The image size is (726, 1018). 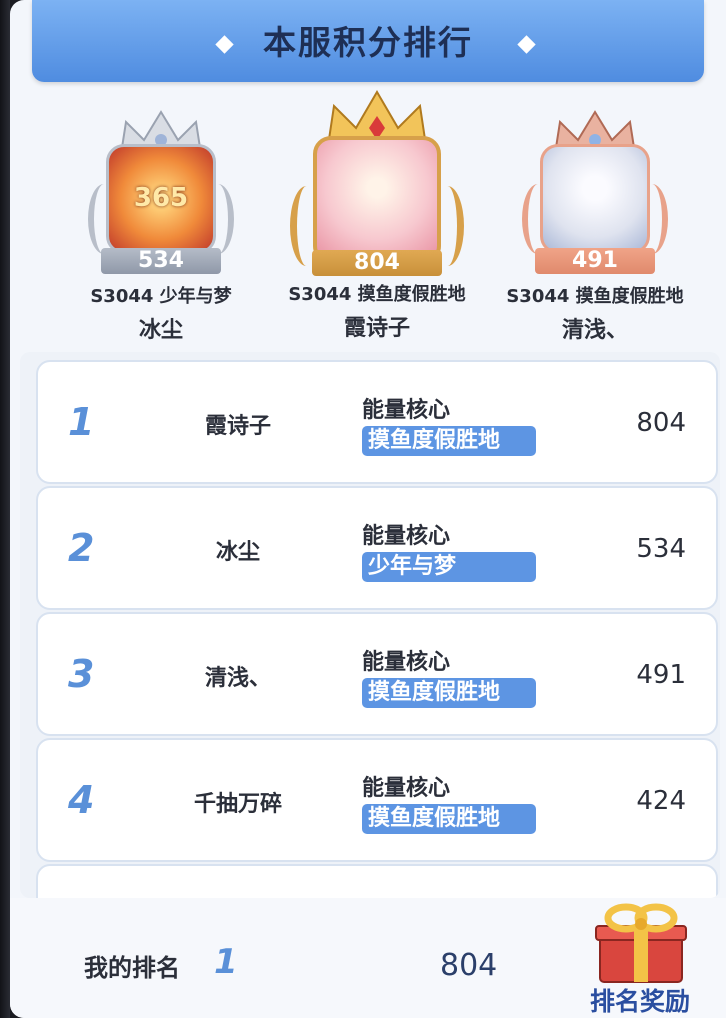 I want to click on my-rank-footer: 我的排名 1 804 排名奖励, so click(x=368, y=958).